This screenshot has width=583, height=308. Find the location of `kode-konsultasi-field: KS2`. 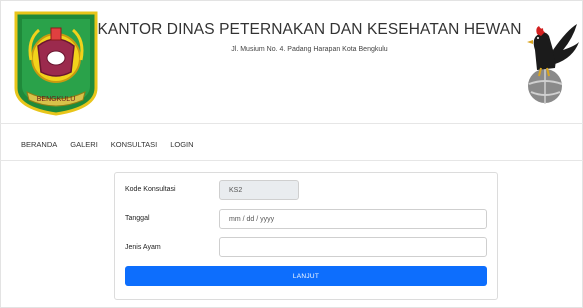

kode-konsultasi-field: KS2 is located at coordinates (259, 190).